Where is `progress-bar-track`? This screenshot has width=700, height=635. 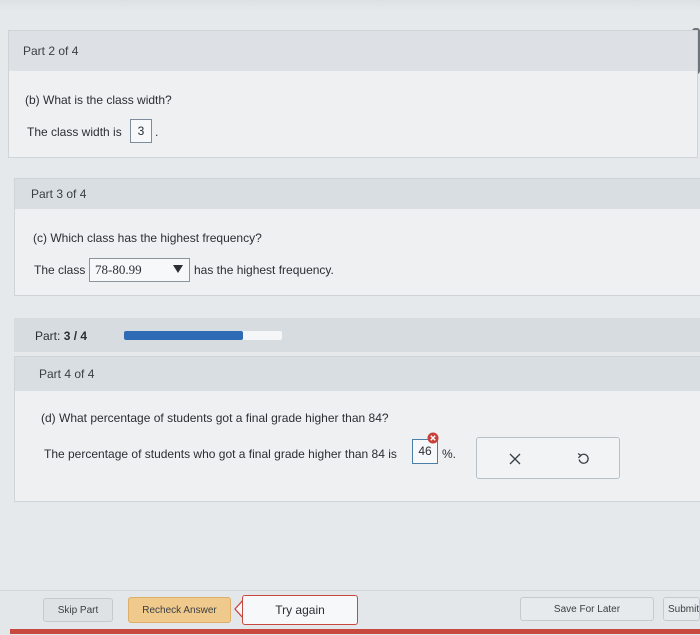
progress-bar-track is located at coordinates (203, 335).